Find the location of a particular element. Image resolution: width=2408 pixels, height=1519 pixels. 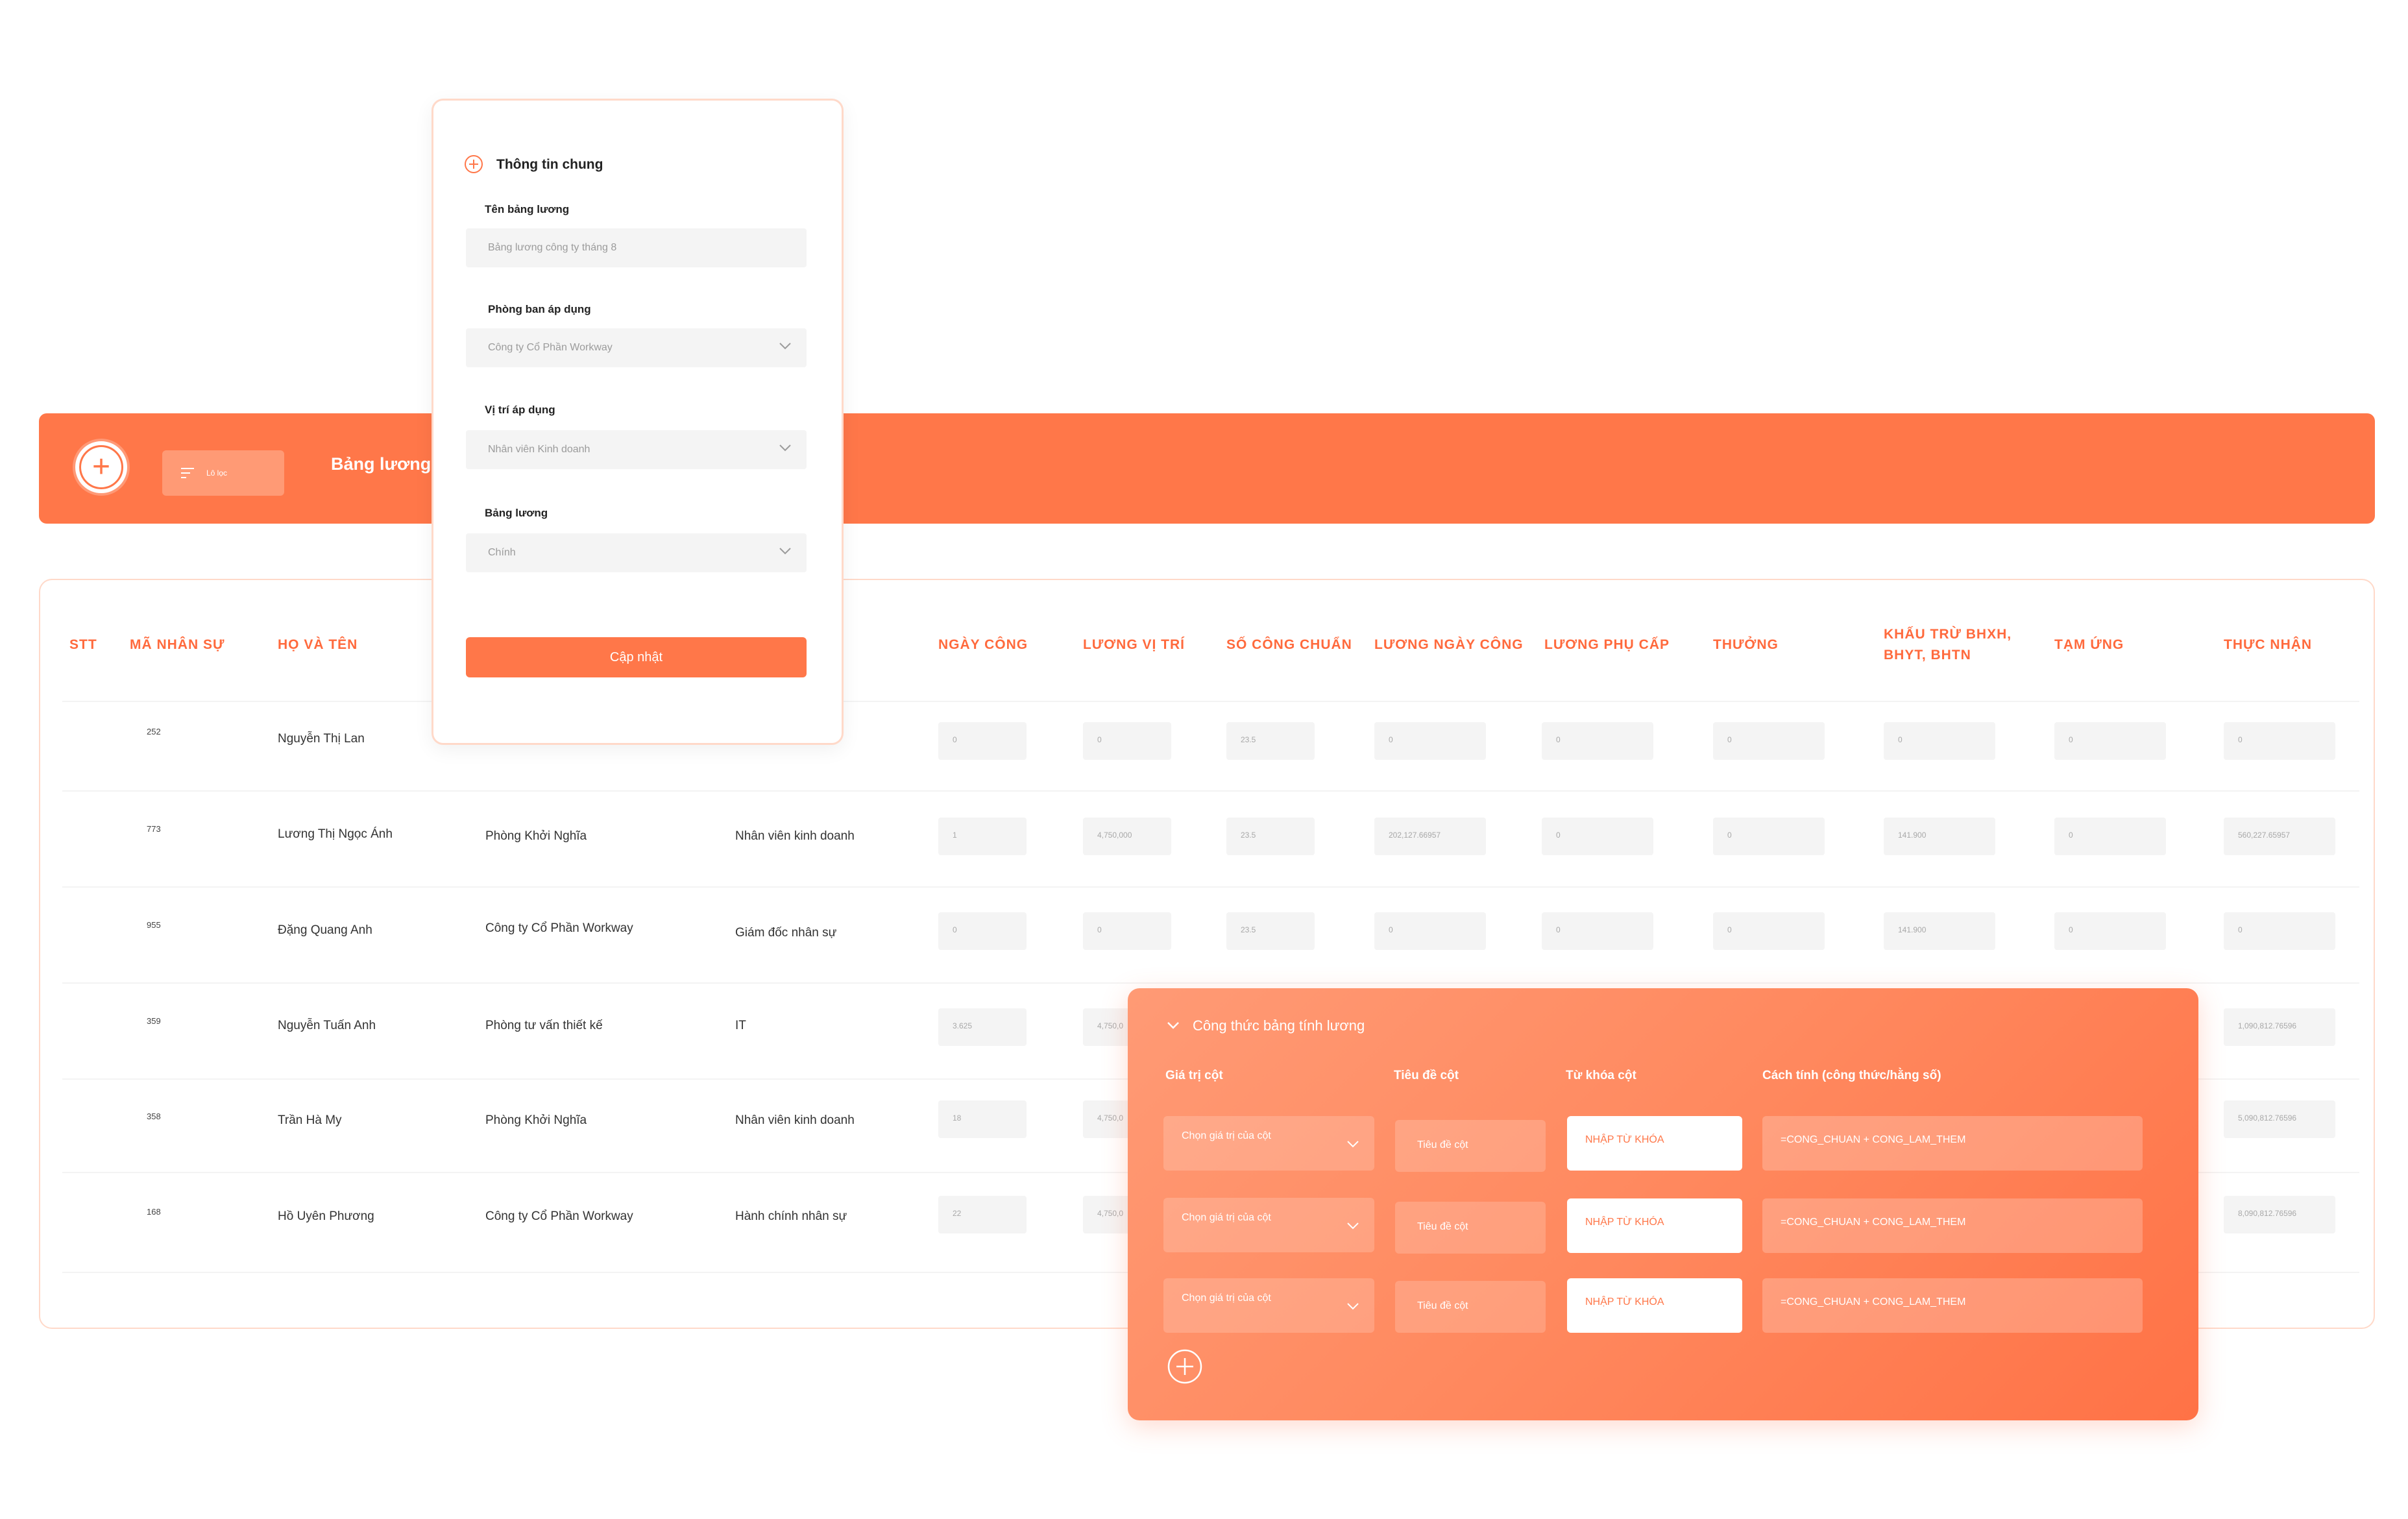

th-deductions: KHẤU TRỪ BHXH, BHYT, BHTN is located at coordinates (1948, 644).